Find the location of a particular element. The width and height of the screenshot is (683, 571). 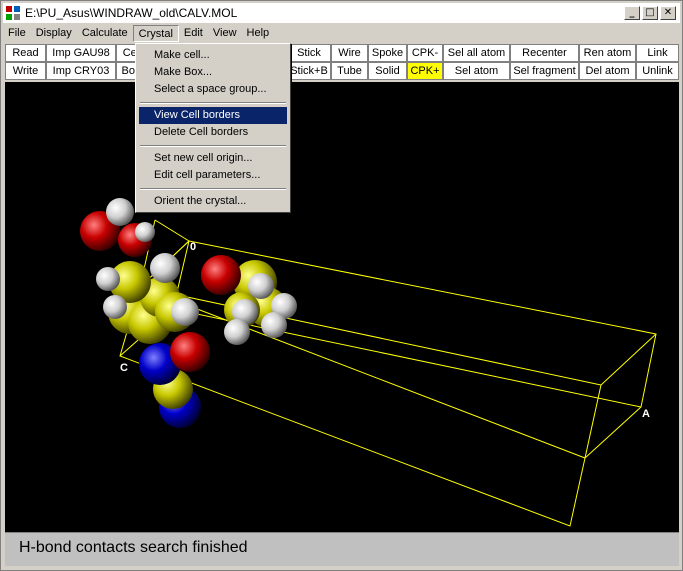

stick-b-button: Stick+B is located at coordinates (309, 71).